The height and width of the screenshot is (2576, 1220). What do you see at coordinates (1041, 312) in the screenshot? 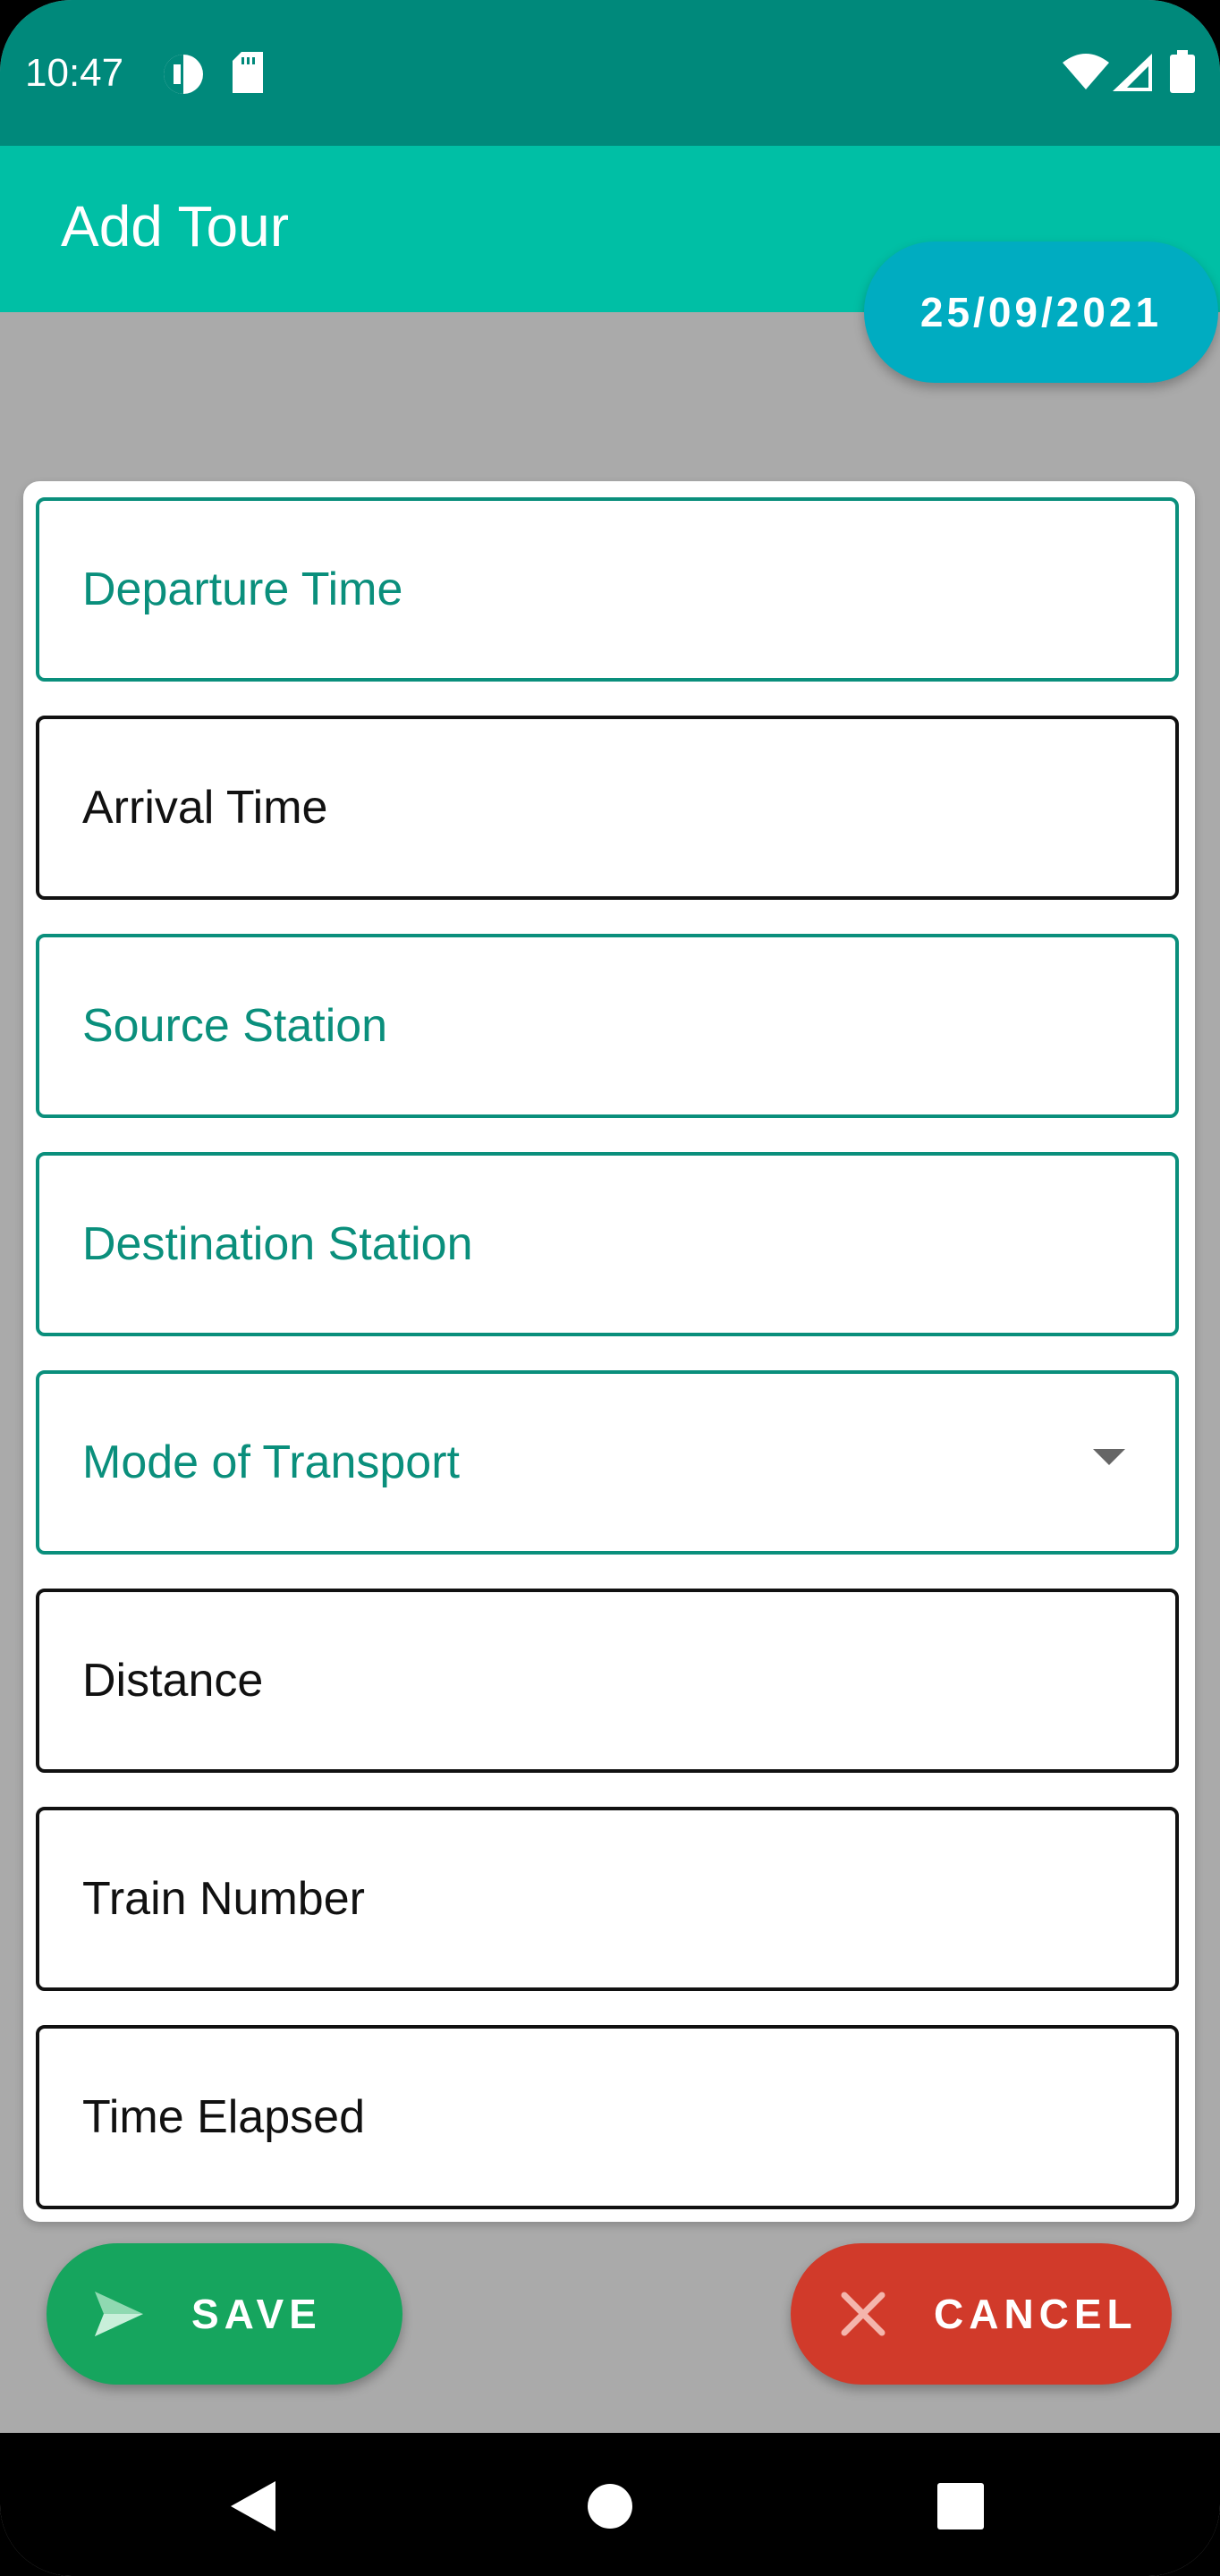
I see `date-chip-button: 25/09/2021` at bounding box center [1041, 312].